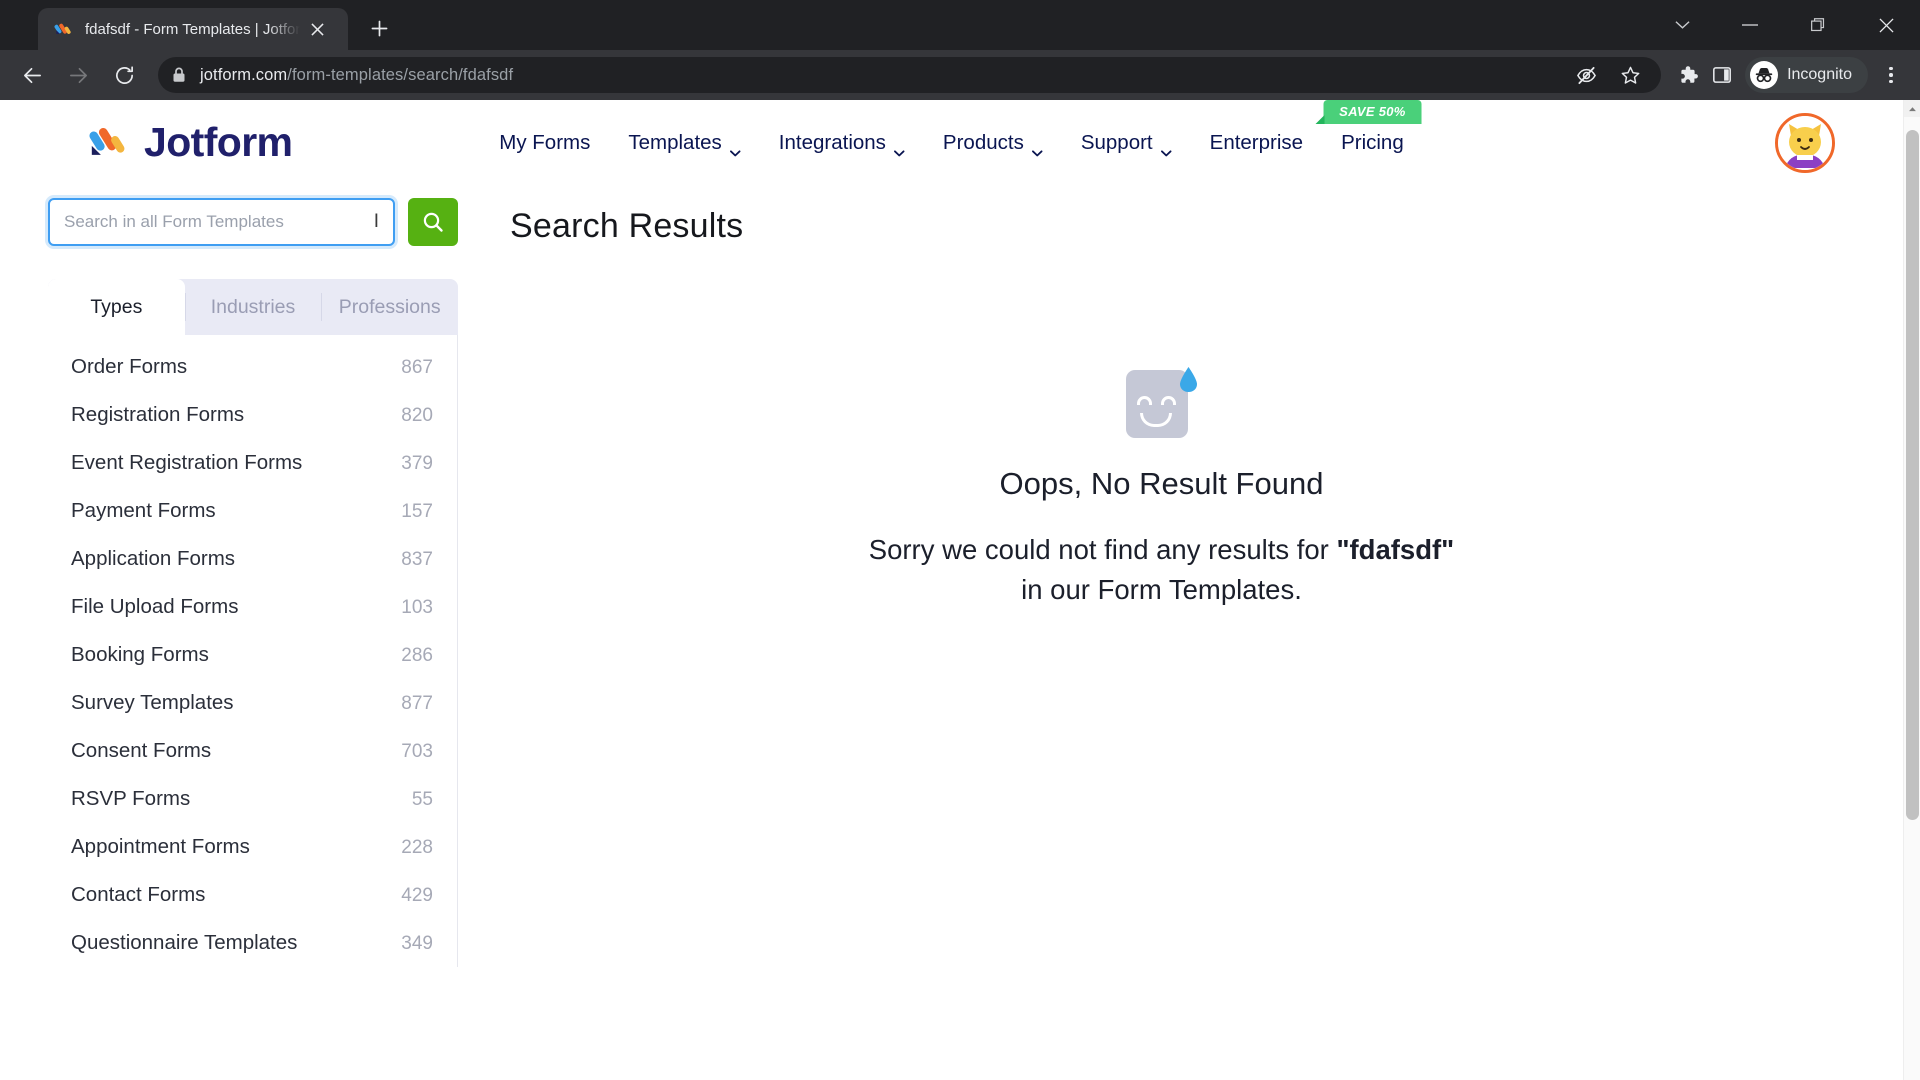  What do you see at coordinates (842, 144) in the screenshot?
I see `nav-item-integrations: Integrations` at bounding box center [842, 144].